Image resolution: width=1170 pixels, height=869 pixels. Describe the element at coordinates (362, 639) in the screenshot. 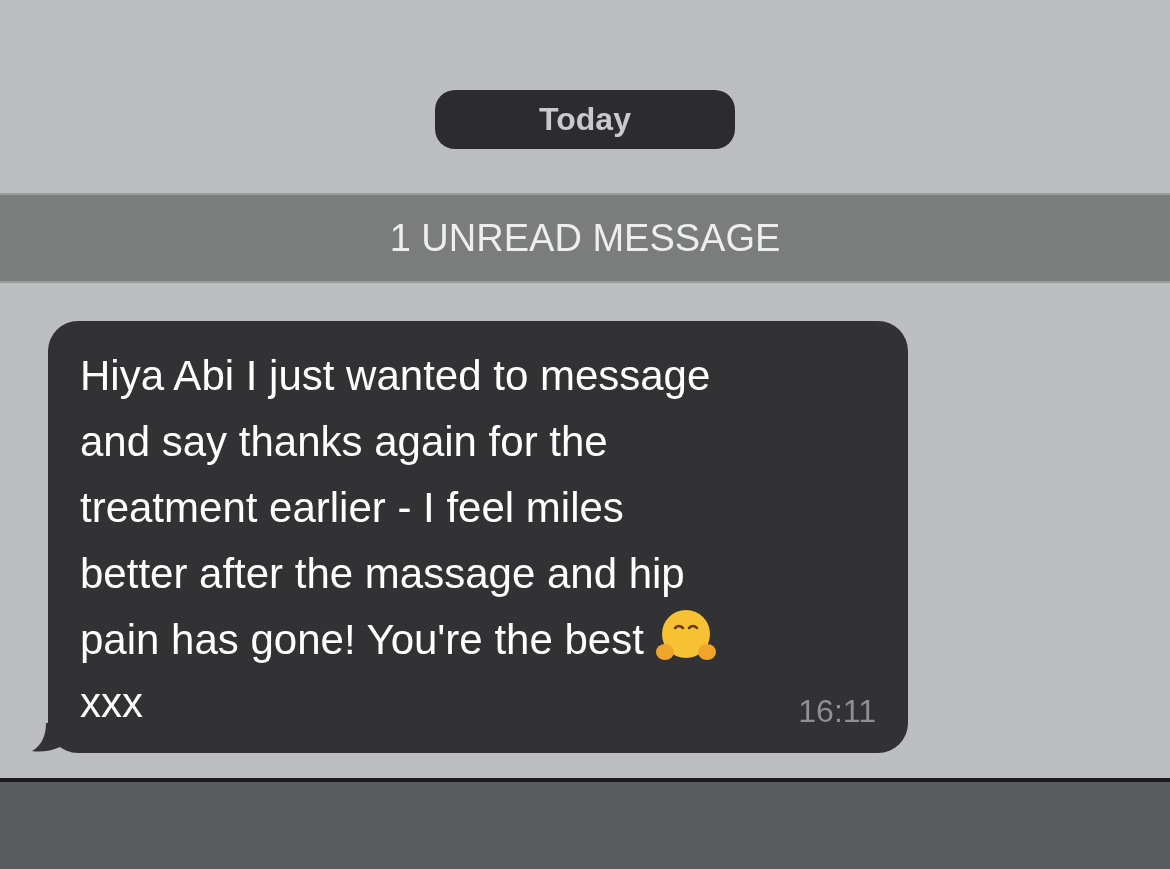

I see `message-text: pain has gone! You're the best` at that location.